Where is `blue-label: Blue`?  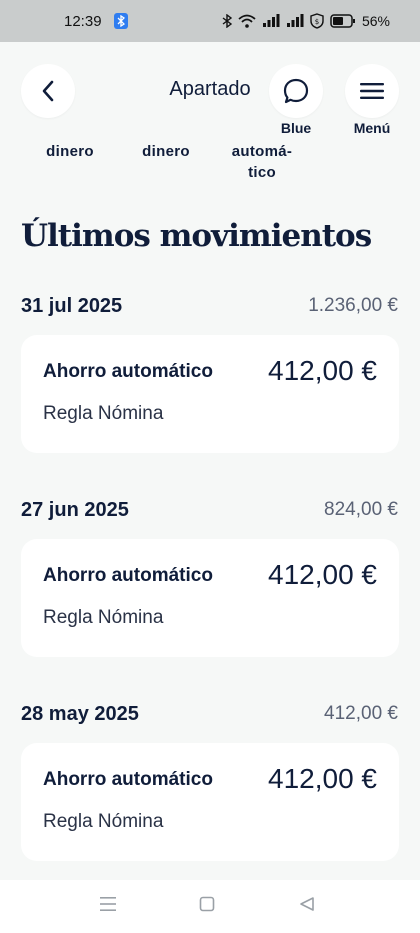 blue-label: Blue is located at coordinates (296, 128).